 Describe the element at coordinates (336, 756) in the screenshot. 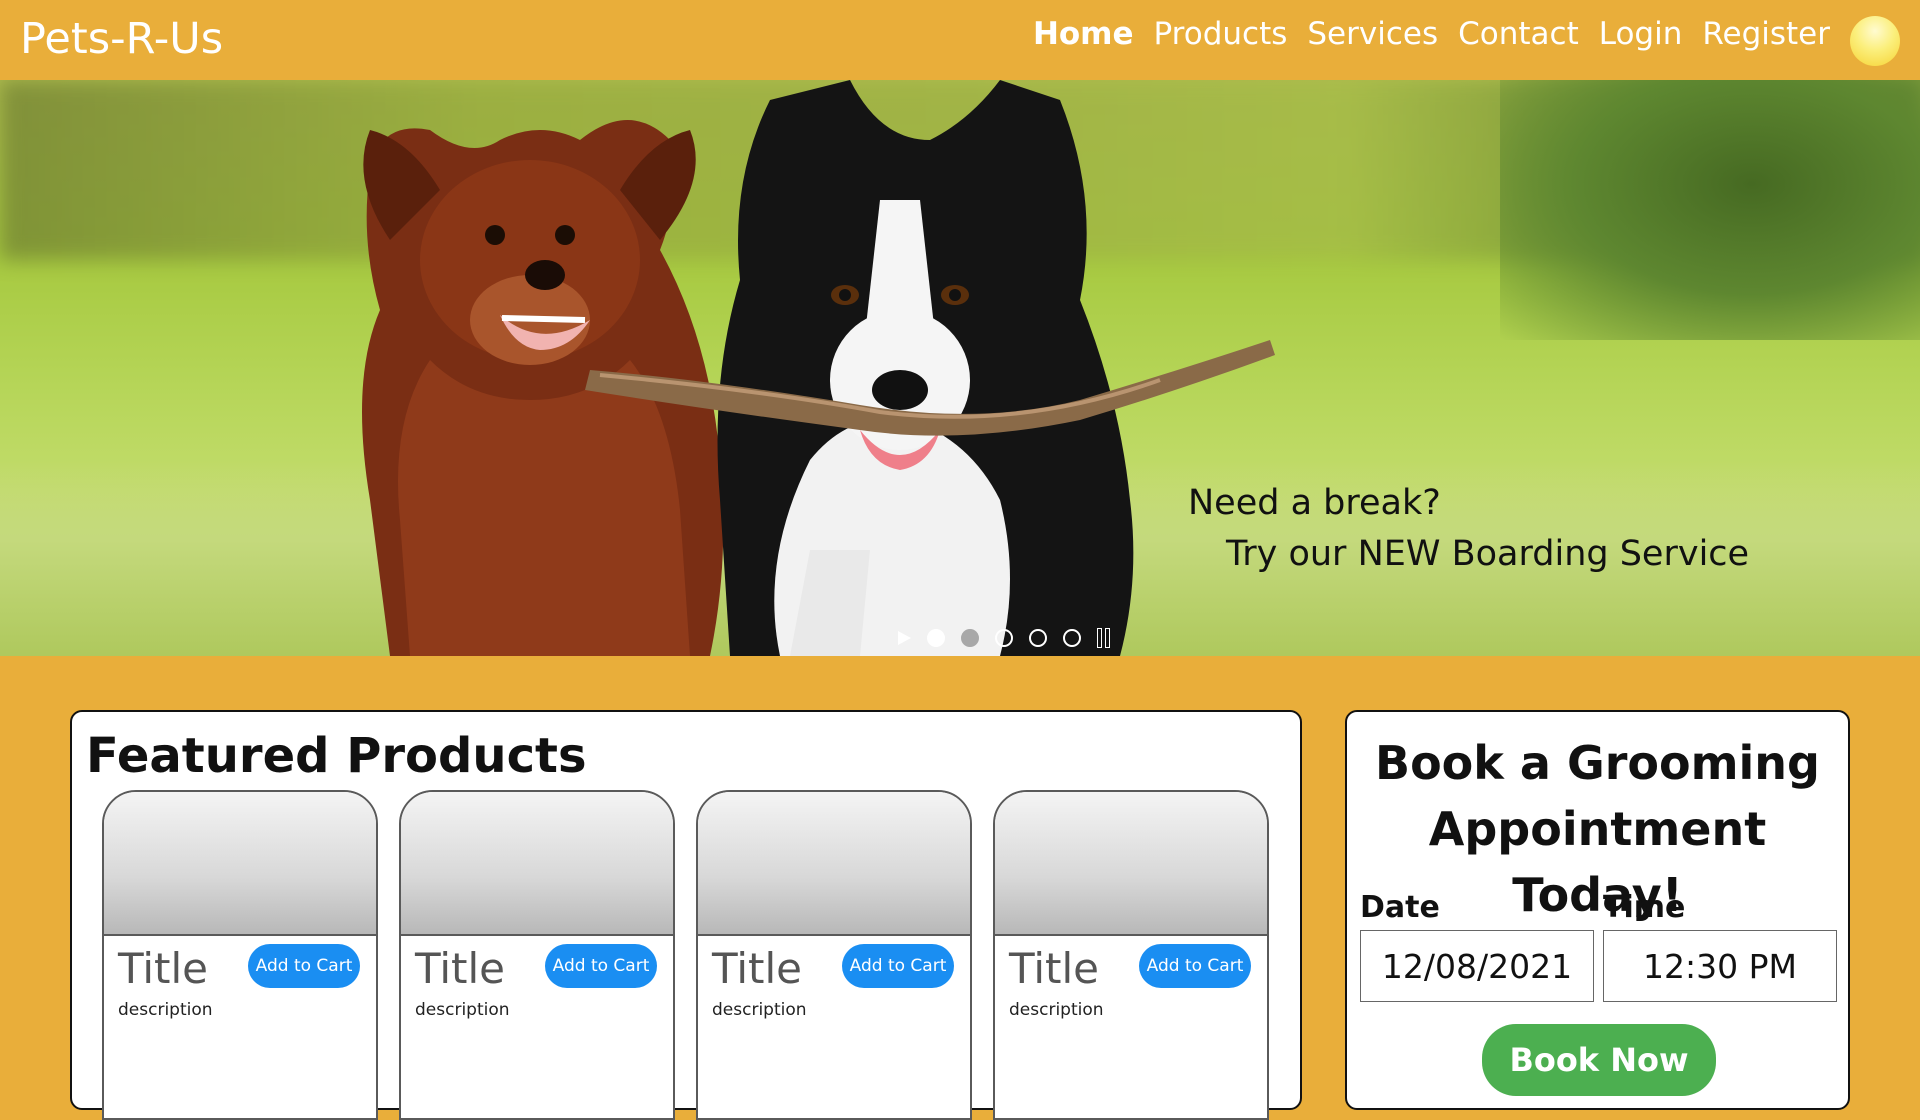

I see `featured-products-heading: Featured Products` at that location.